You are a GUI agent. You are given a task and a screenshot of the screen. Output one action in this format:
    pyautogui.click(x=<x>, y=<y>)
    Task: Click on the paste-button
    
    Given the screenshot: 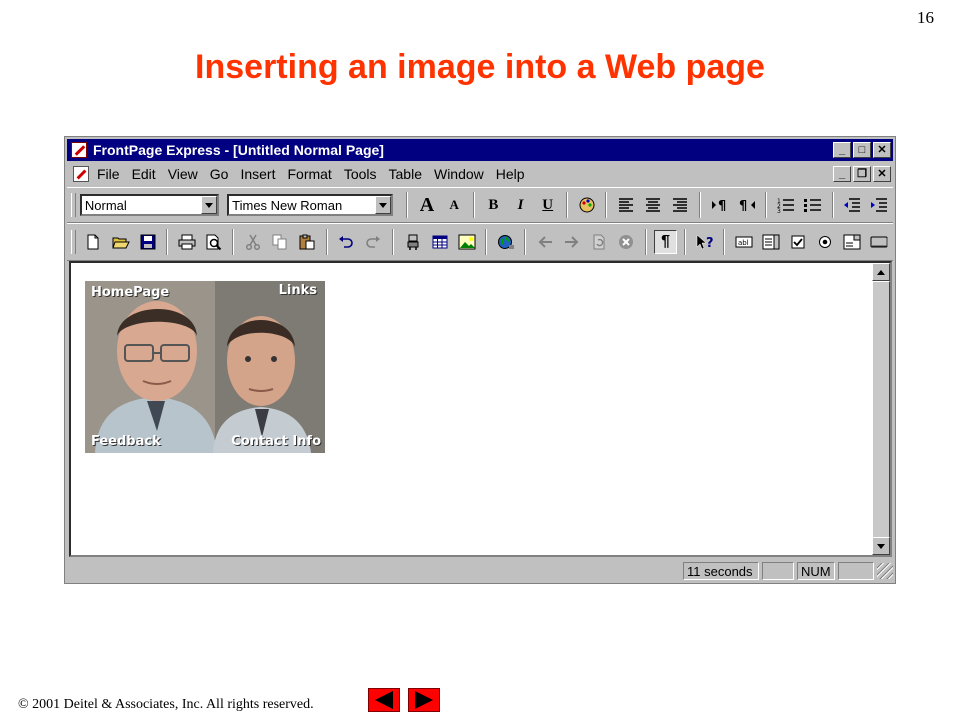 What is the action you would take?
    pyautogui.click(x=307, y=242)
    